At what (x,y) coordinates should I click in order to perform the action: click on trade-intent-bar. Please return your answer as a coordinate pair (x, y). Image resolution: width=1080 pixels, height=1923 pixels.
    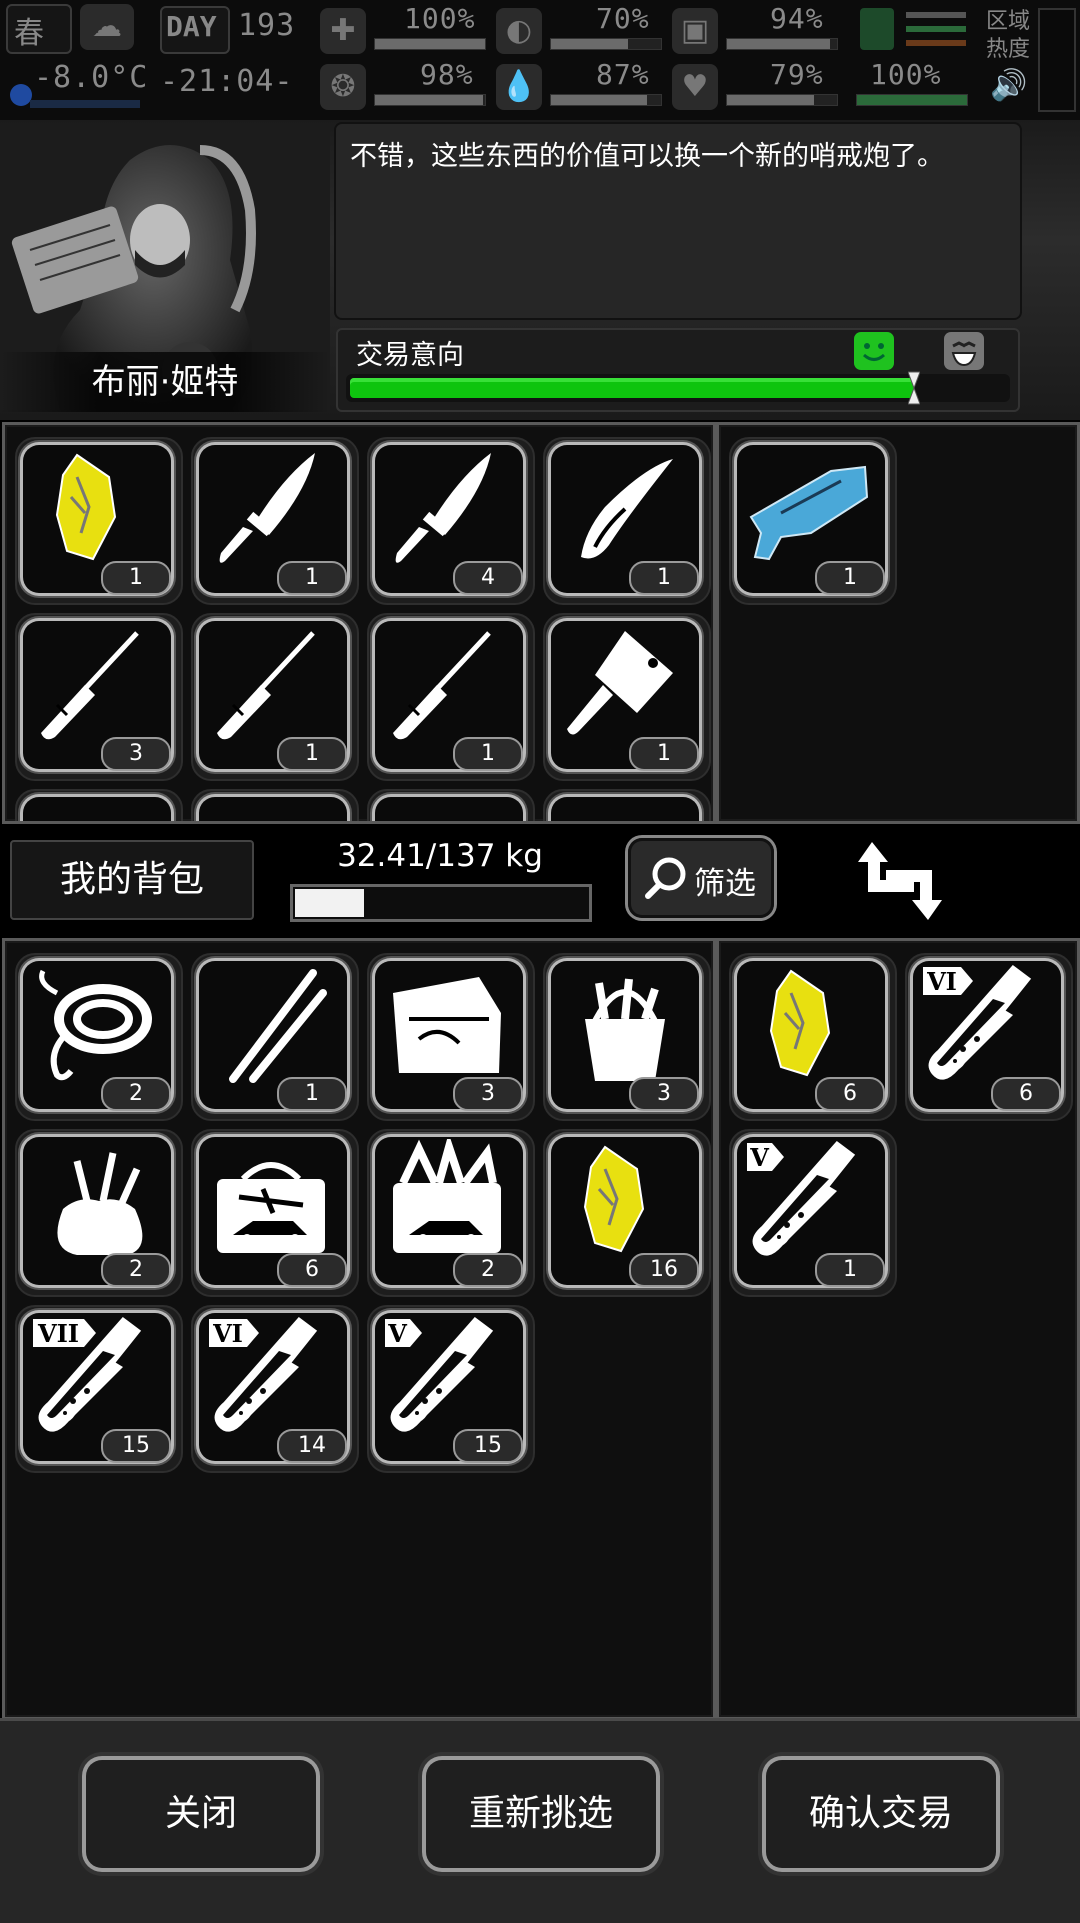
    Looking at the image, I should click on (678, 388).